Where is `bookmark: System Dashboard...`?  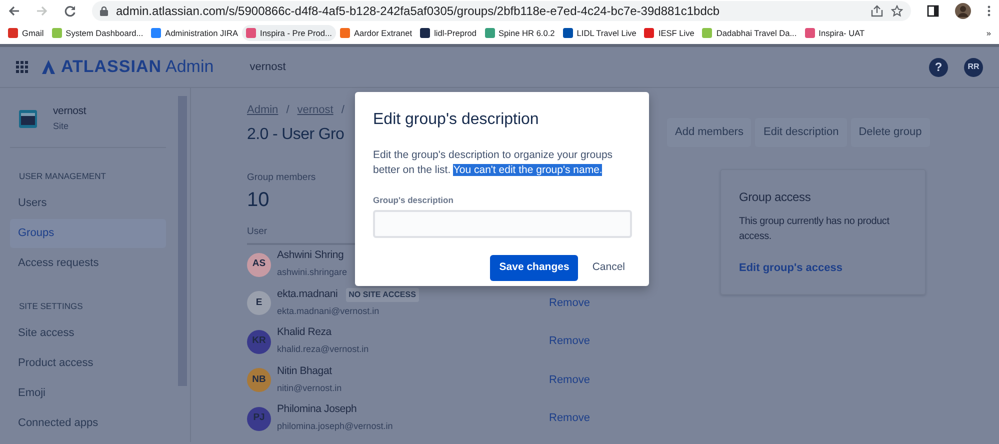 bookmark: System Dashboard... is located at coordinates (98, 33).